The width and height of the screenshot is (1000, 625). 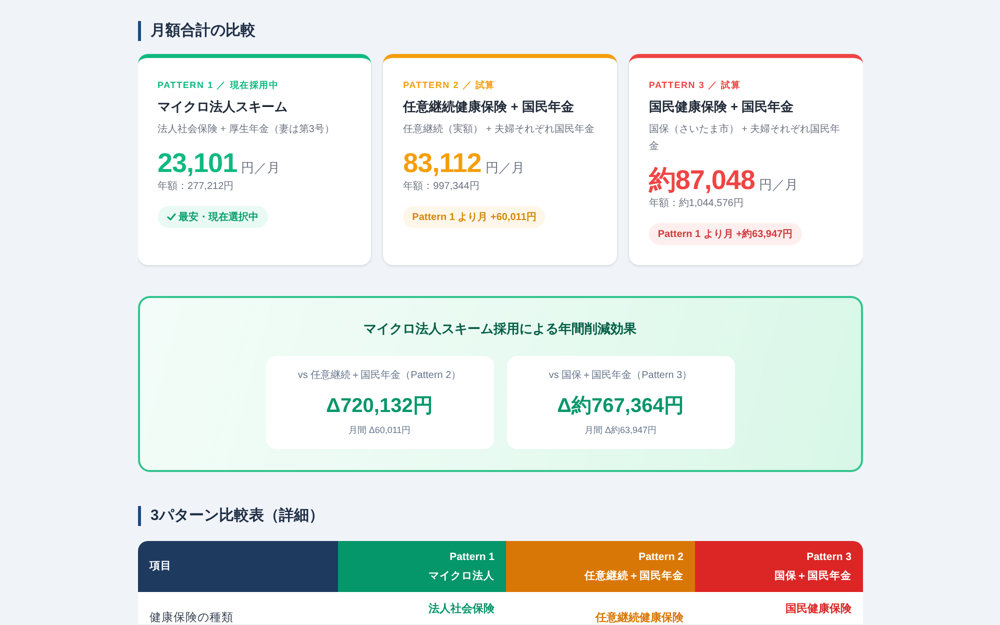 I want to click on scheme-description: 法人社会保険 + 厚生年金（妻は第3号）, so click(x=246, y=129).